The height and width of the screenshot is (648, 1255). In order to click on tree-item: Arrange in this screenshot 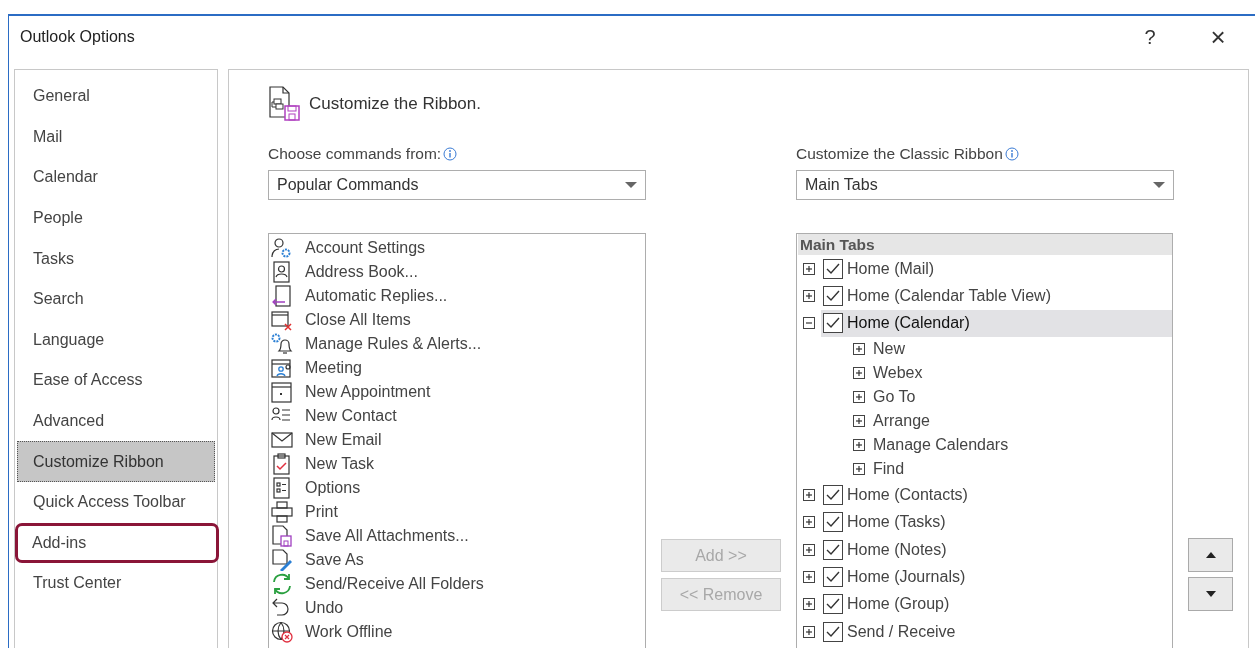, I will do `click(901, 421)`.